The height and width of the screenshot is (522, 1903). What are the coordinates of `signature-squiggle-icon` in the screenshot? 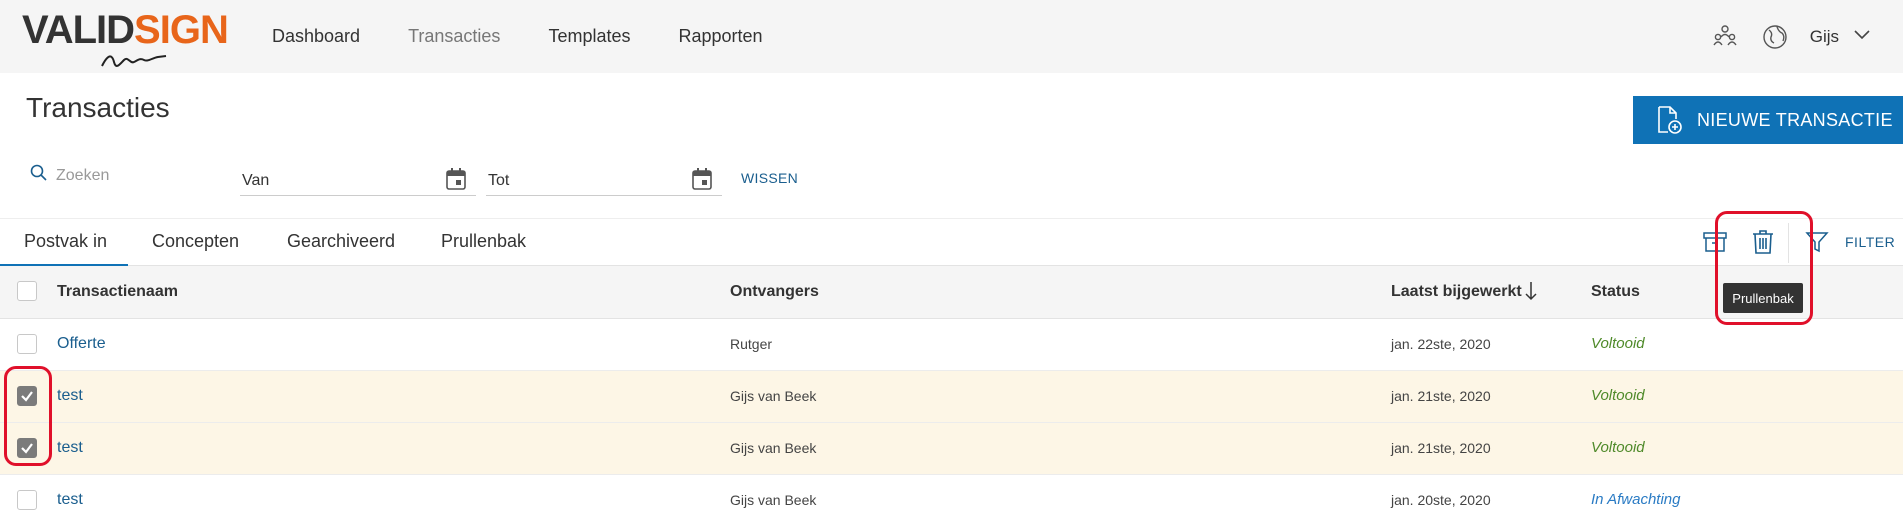 It's located at (134, 61).